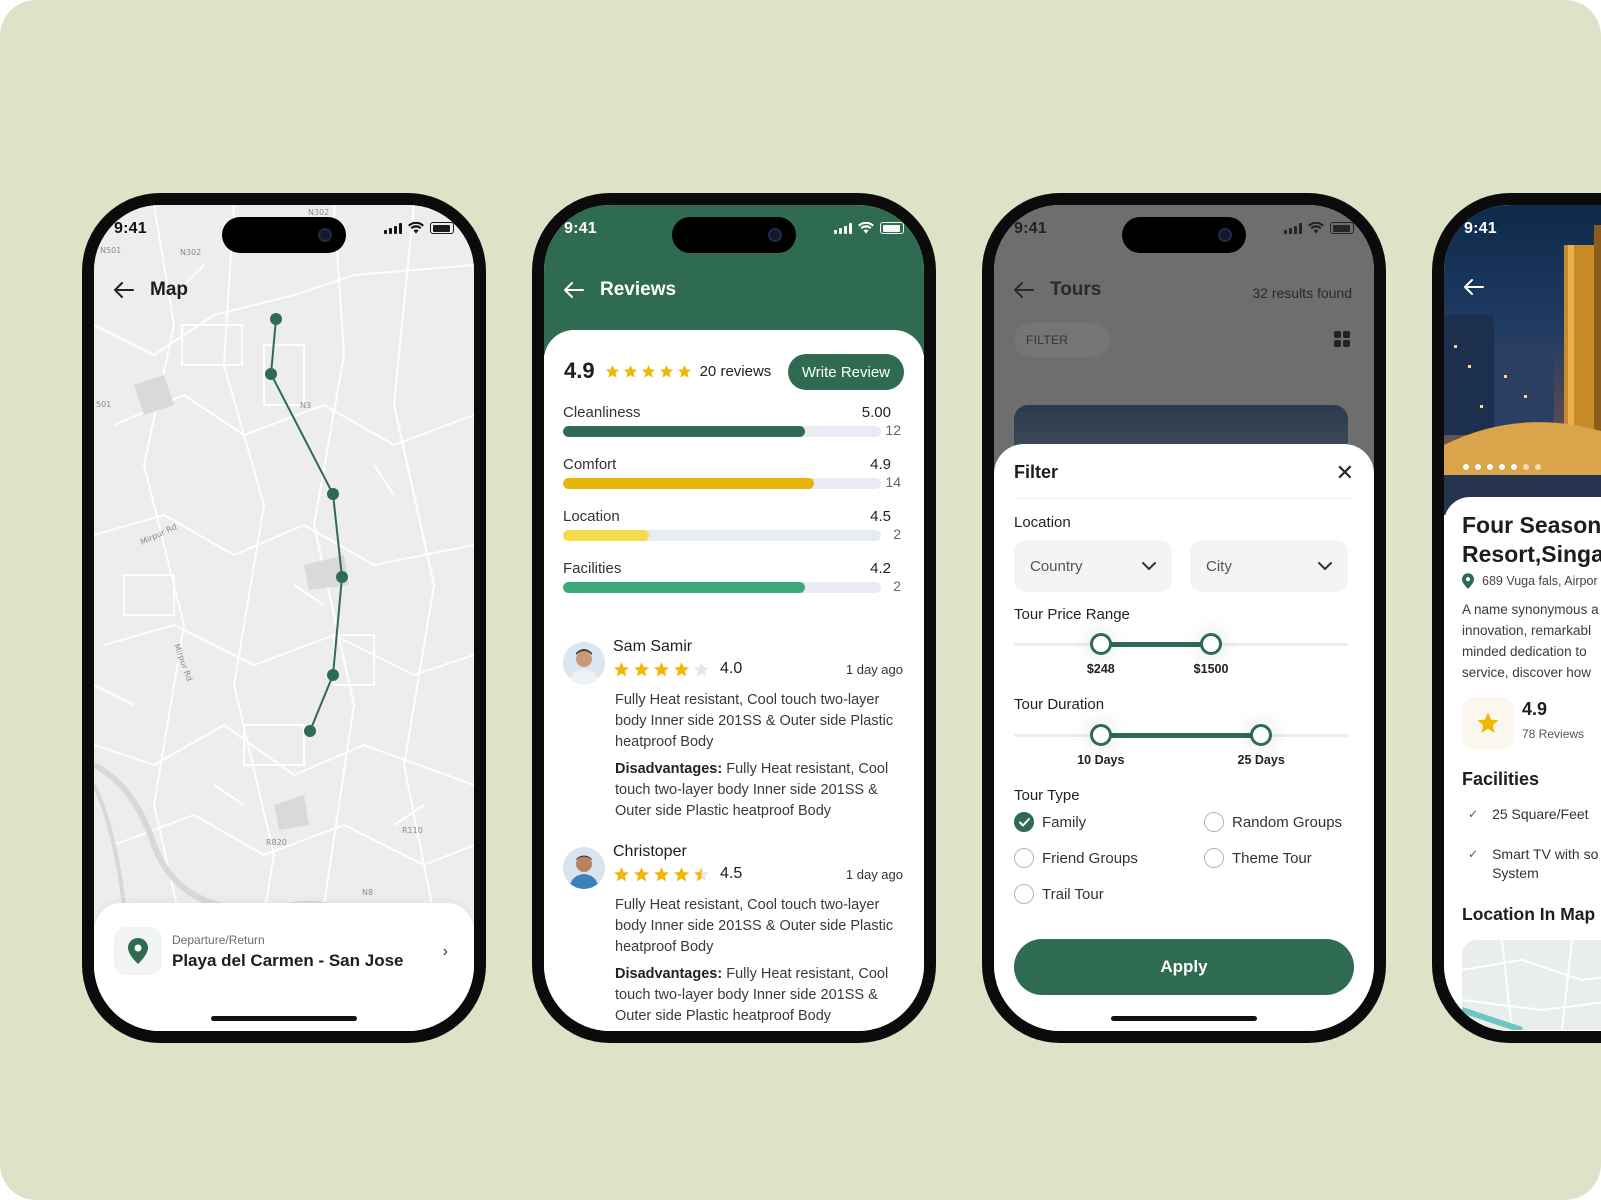 The image size is (1601, 1200). Describe the element at coordinates (445, 952) in the screenshot. I see `chevron-right-icon: ›` at that location.